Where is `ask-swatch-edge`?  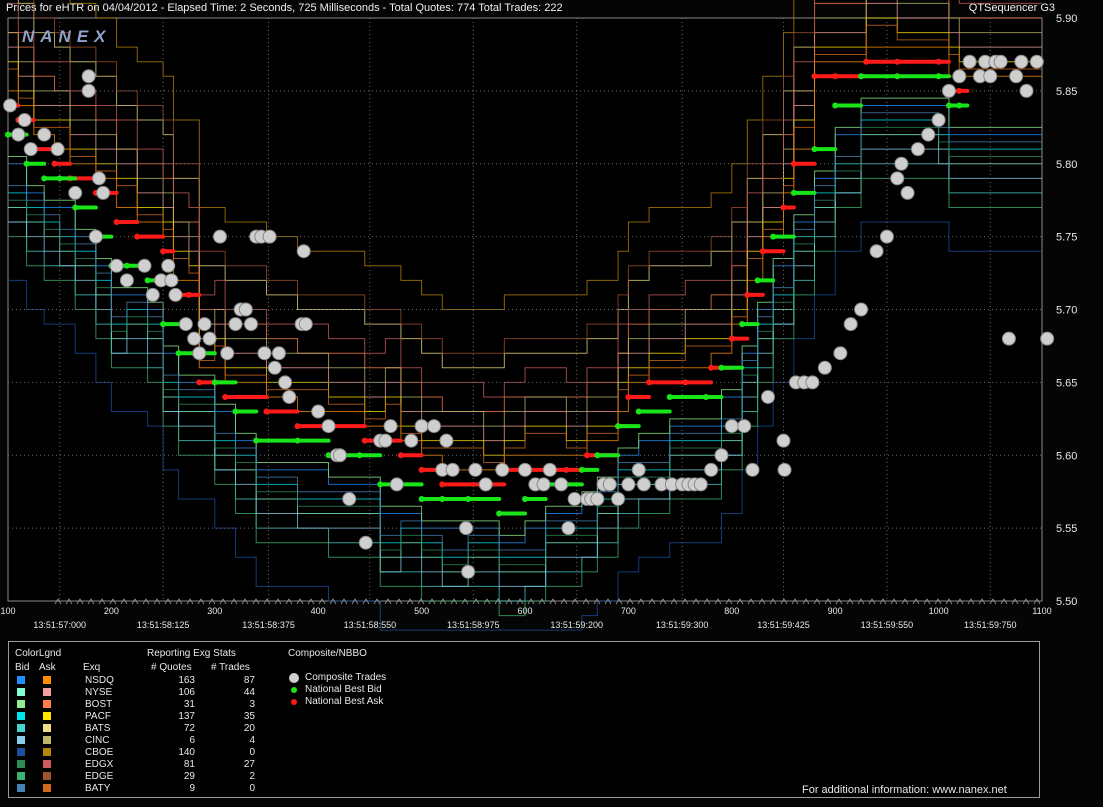
ask-swatch-edge is located at coordinates (47, 776).